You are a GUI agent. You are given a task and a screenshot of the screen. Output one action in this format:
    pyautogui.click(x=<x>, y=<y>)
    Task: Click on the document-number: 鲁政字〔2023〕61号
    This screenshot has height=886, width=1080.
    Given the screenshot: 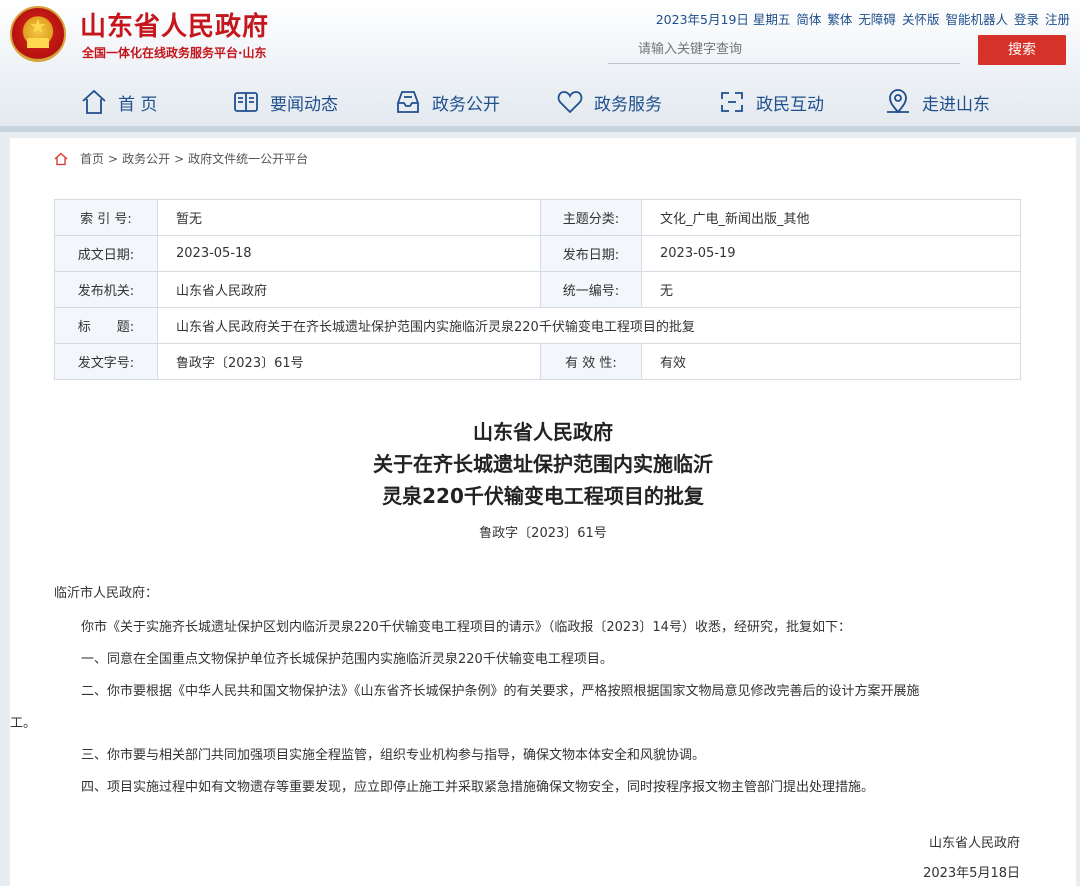 What is the action you would take?
    pyautogui.click(x=543, y=533)
    